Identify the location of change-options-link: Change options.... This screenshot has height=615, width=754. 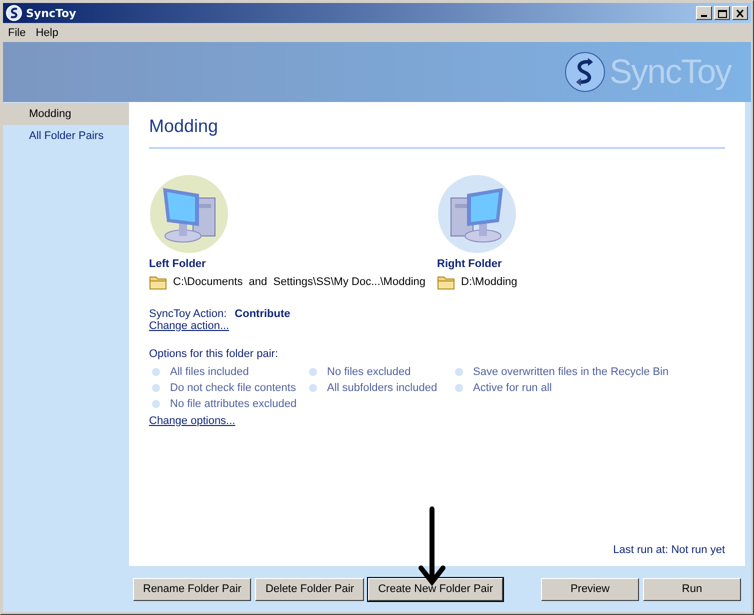
(192, 421).